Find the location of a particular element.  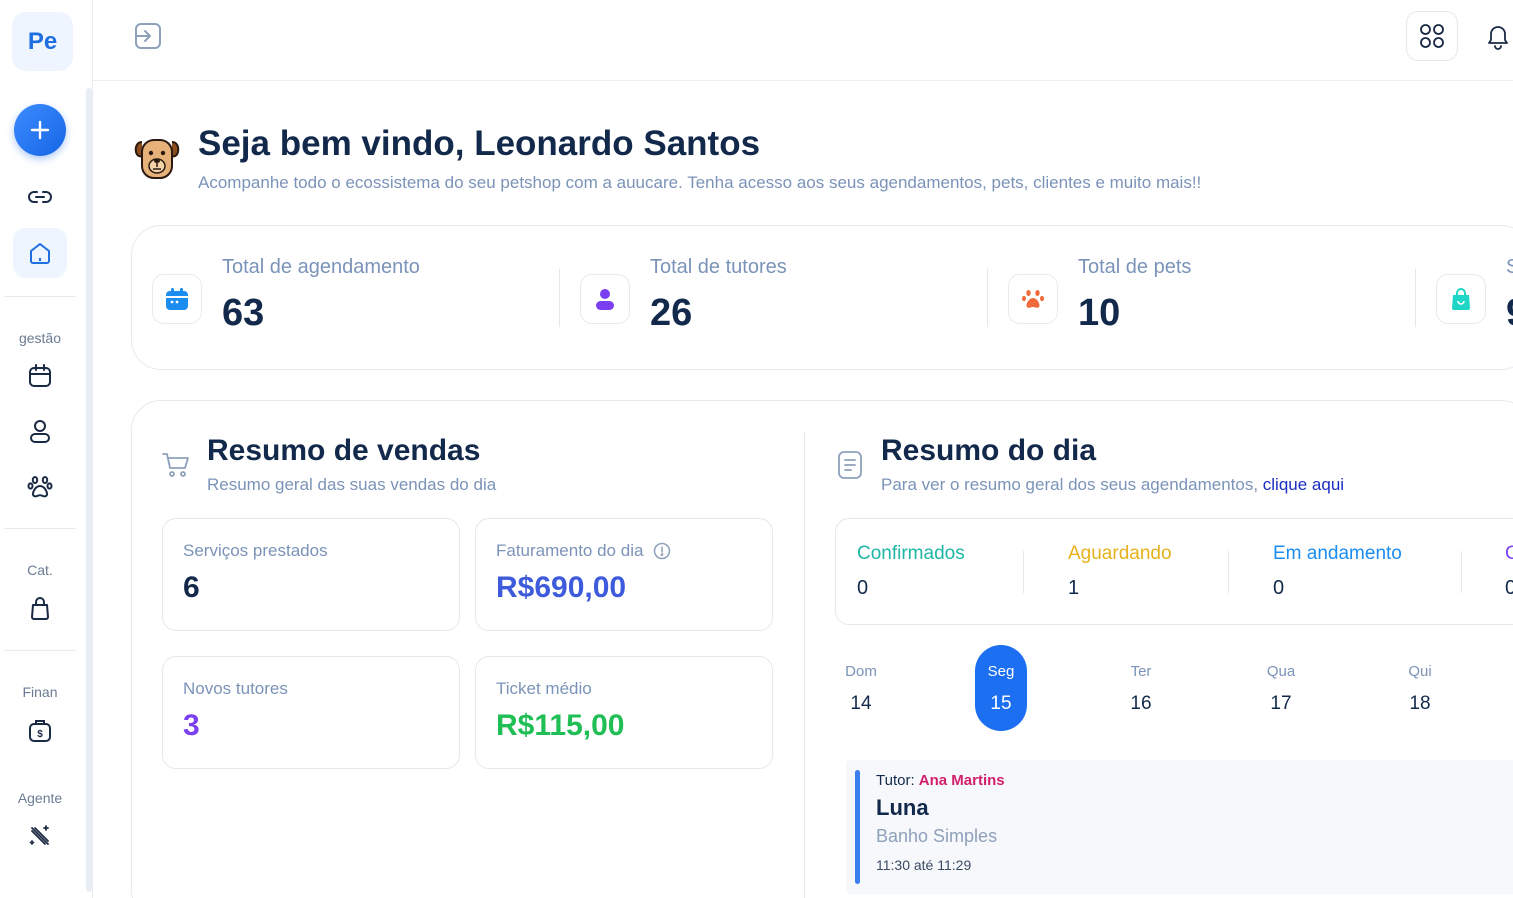

sidebar: Pe gestão Cat. Finan $ Agente is located at coordinates (46, 449).